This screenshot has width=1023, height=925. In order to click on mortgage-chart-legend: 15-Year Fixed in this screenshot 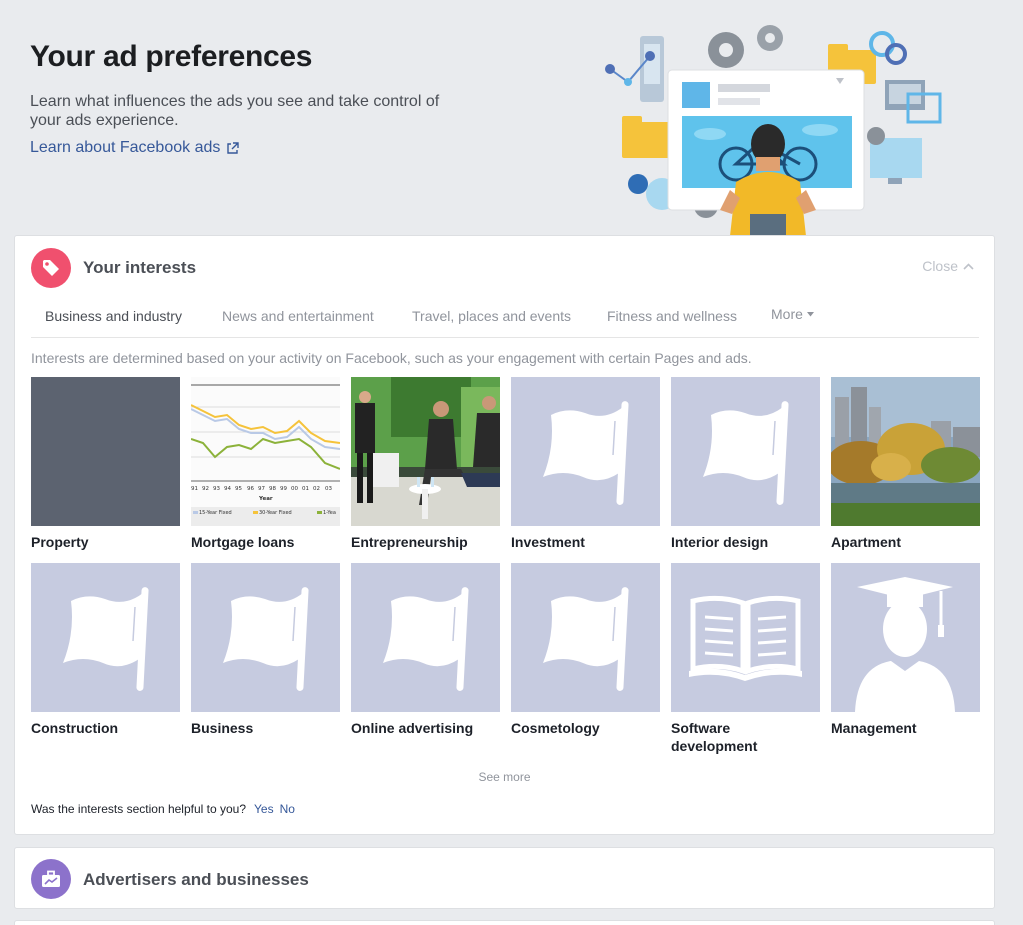, I will do `click(215, 513)`.